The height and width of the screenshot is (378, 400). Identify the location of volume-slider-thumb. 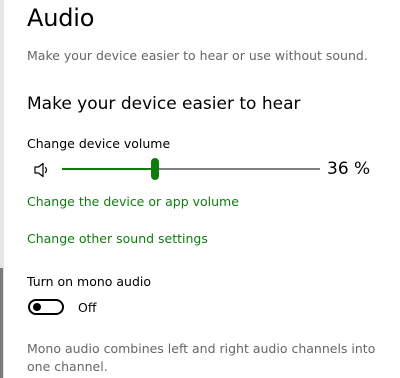
(154, 169).